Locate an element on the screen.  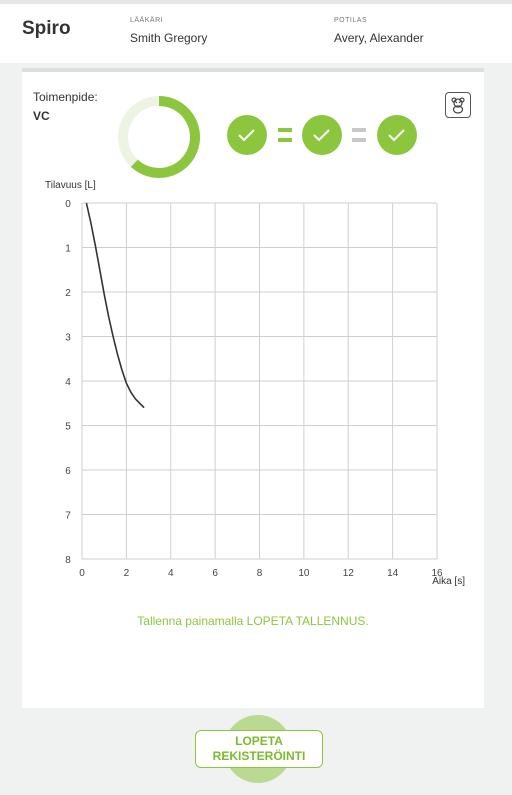
equals-icon is located at coordinates (285, 135).